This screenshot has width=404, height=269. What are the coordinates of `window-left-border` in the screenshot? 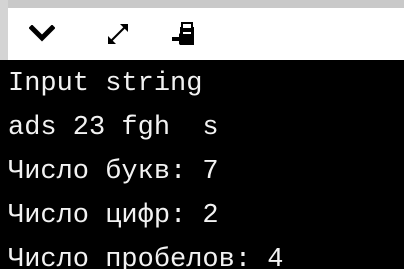 It's located at (4, 30).